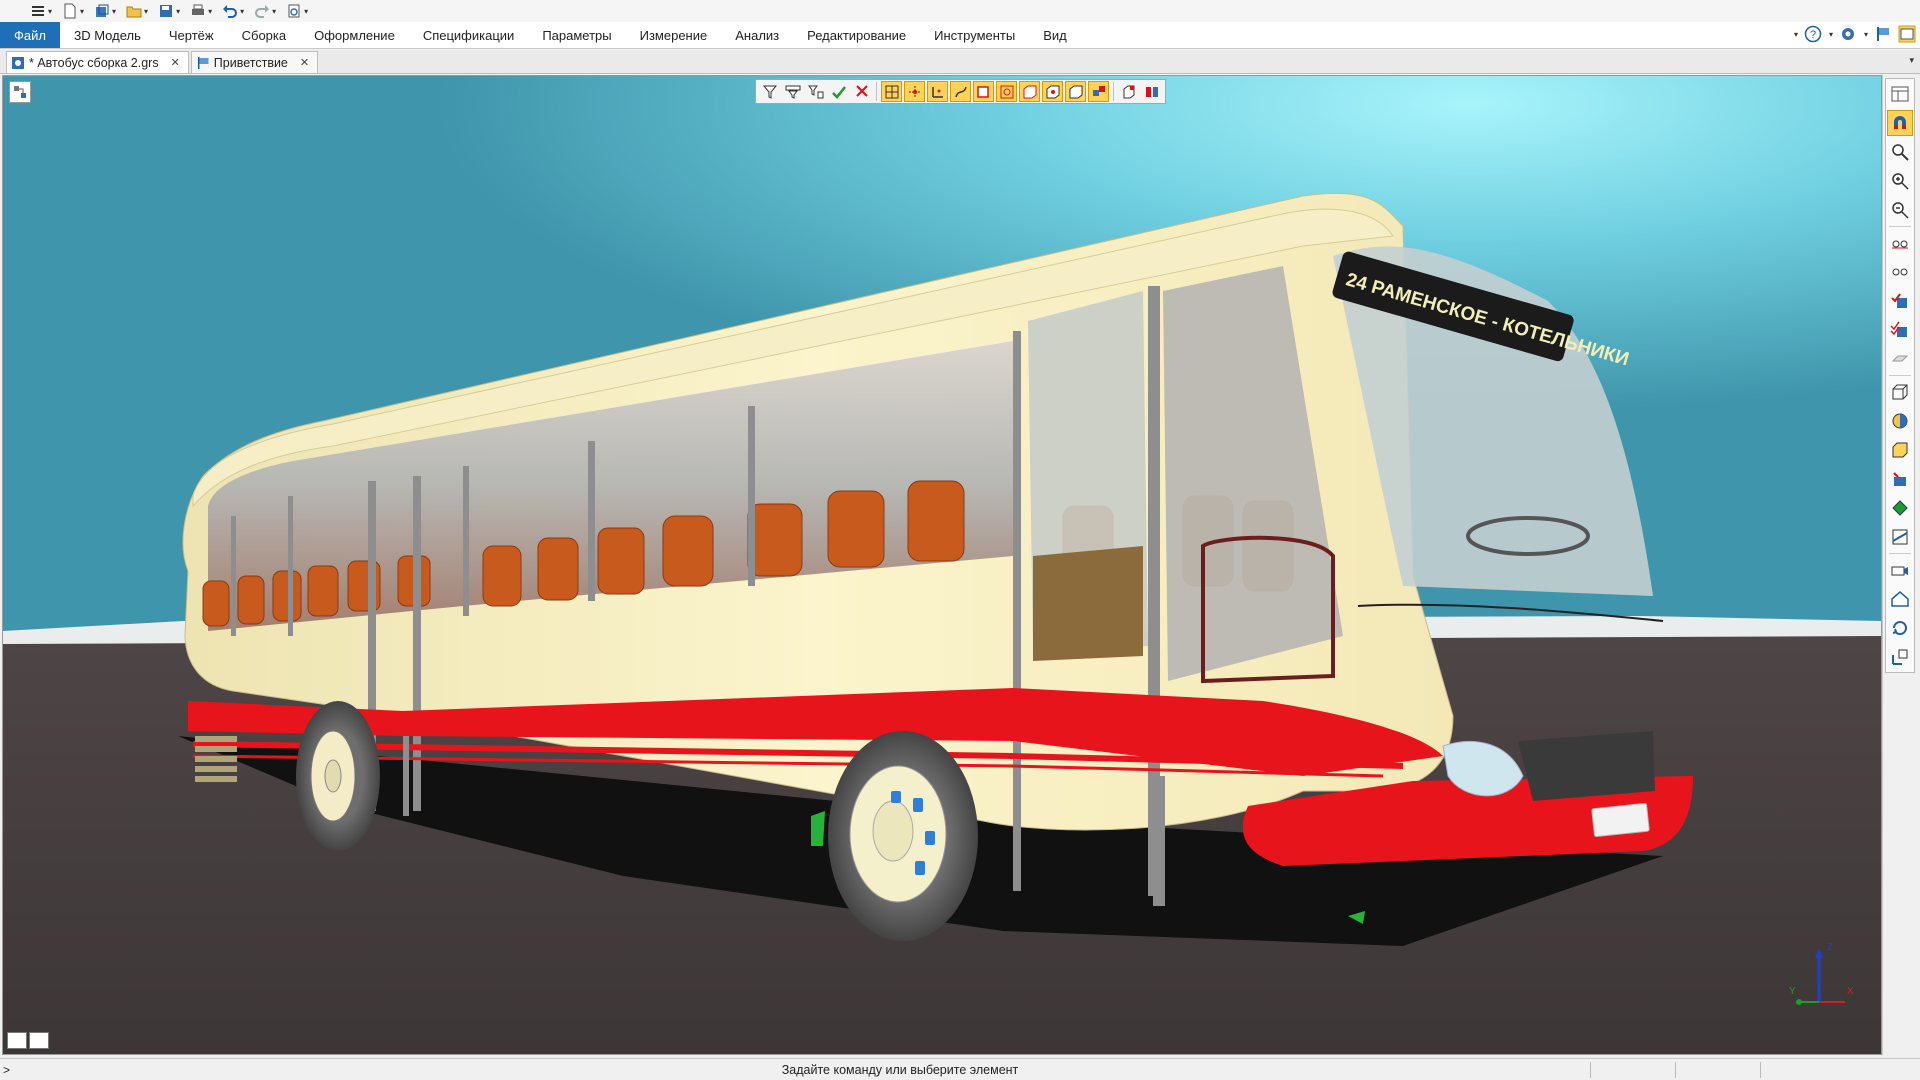 The height and width of the screenshot is (1080, 1920). I want to click on curve-filter-icon, so click(960, 91).